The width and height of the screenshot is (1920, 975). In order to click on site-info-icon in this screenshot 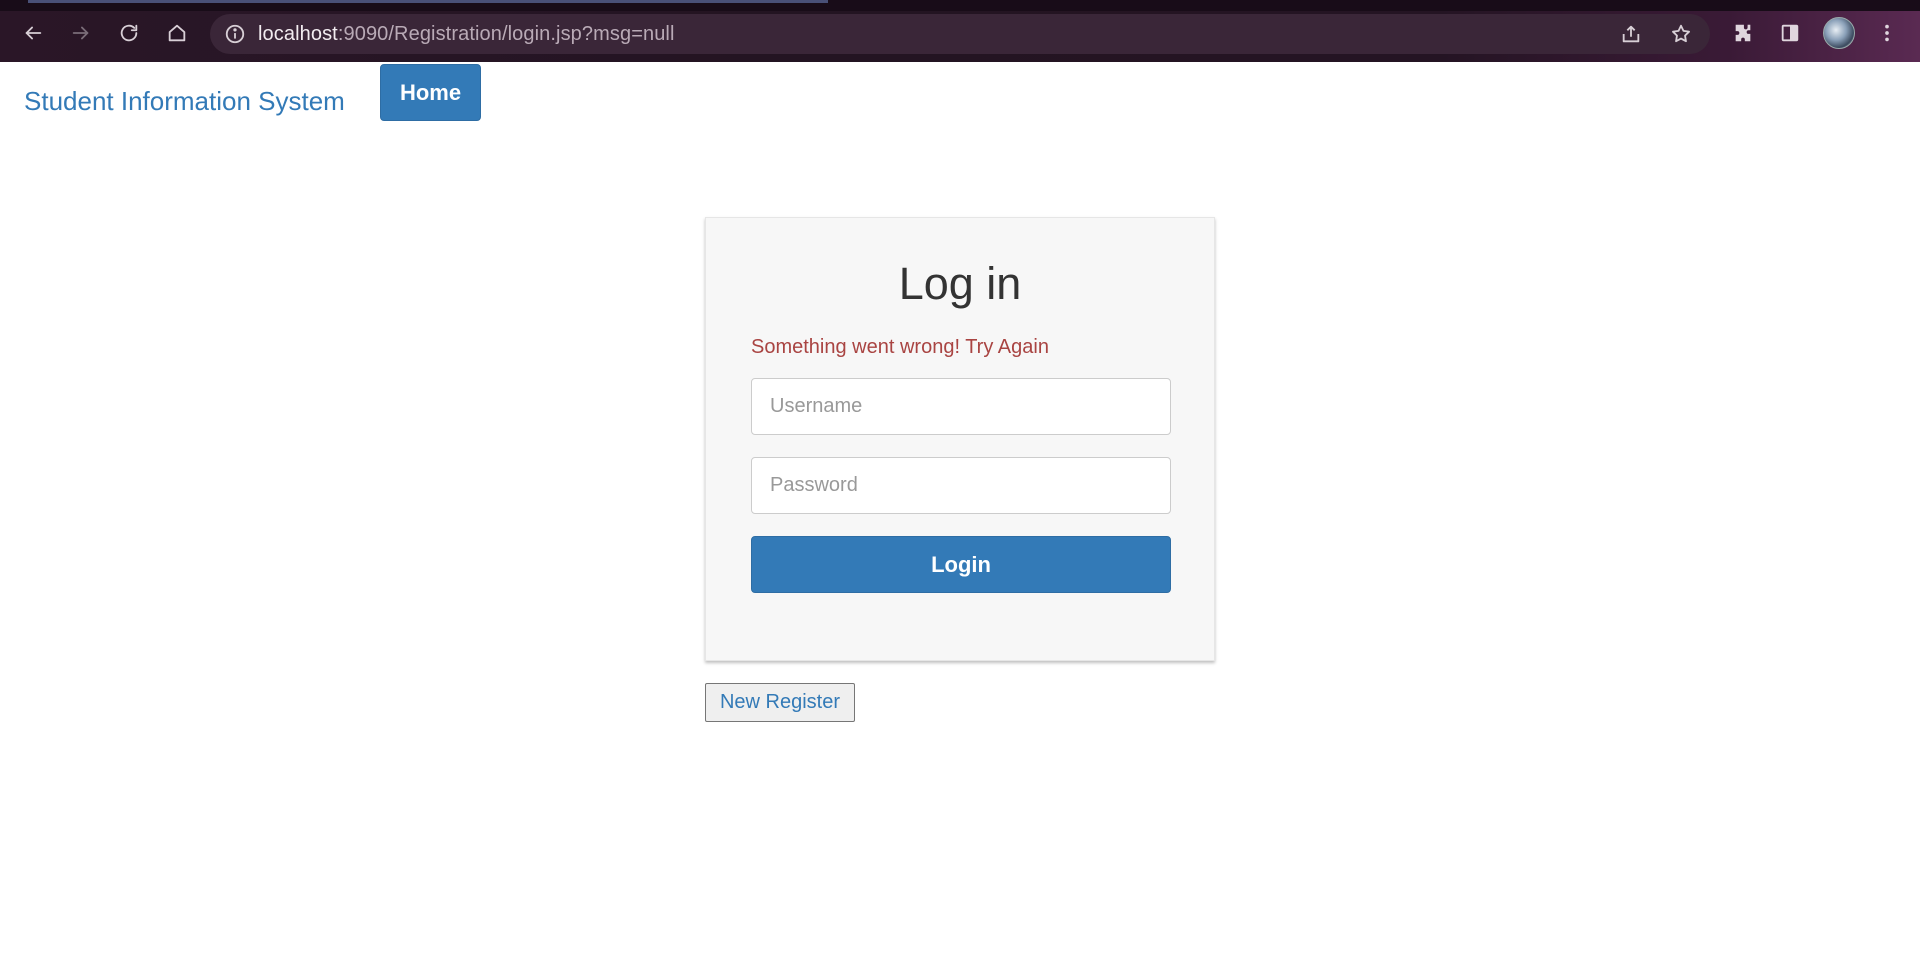, I will do `click(235, 34)`.